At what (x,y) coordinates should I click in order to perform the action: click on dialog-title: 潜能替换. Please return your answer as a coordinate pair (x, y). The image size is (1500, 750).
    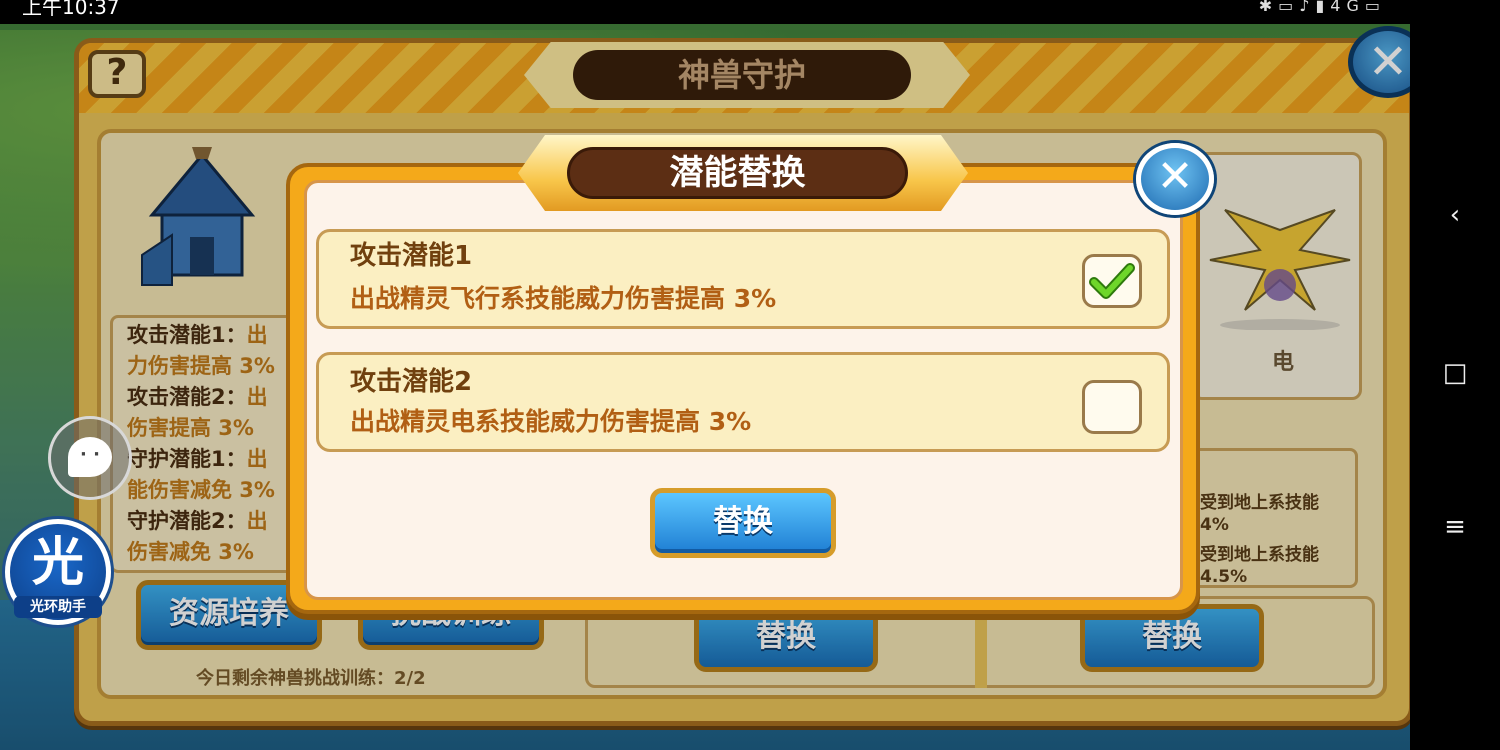
    Looking at the image, I should click on (737, 173).